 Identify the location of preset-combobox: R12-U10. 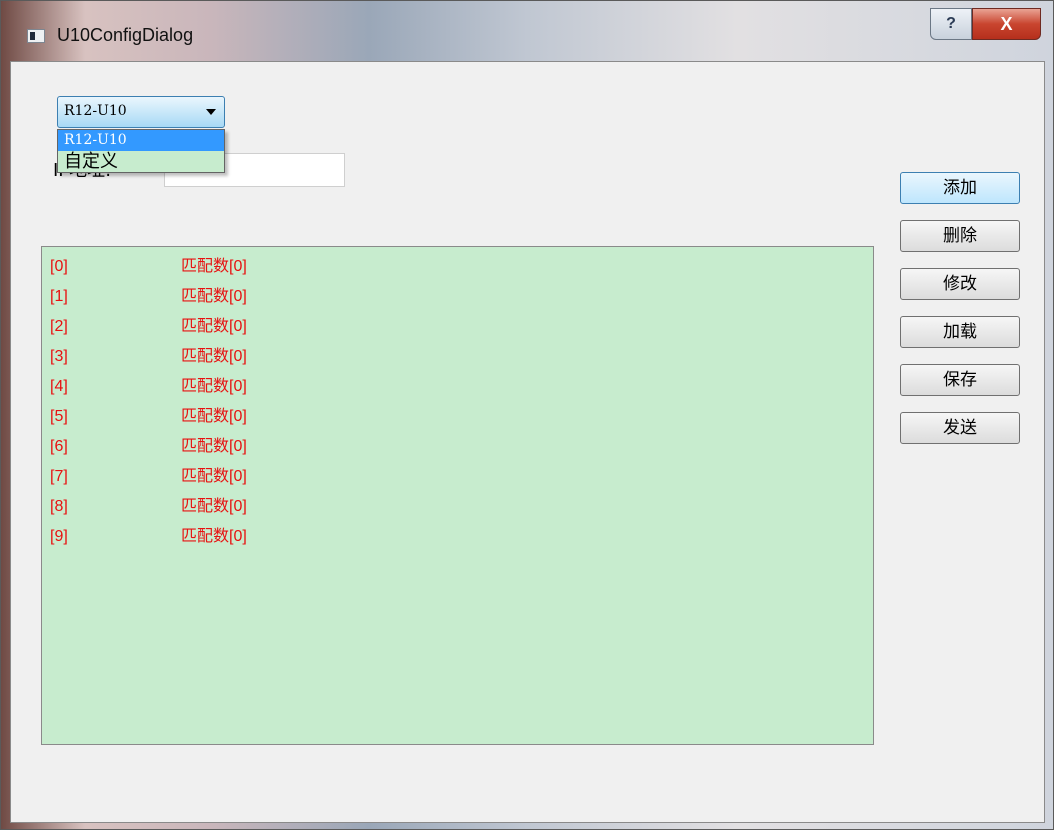
(141, 112).